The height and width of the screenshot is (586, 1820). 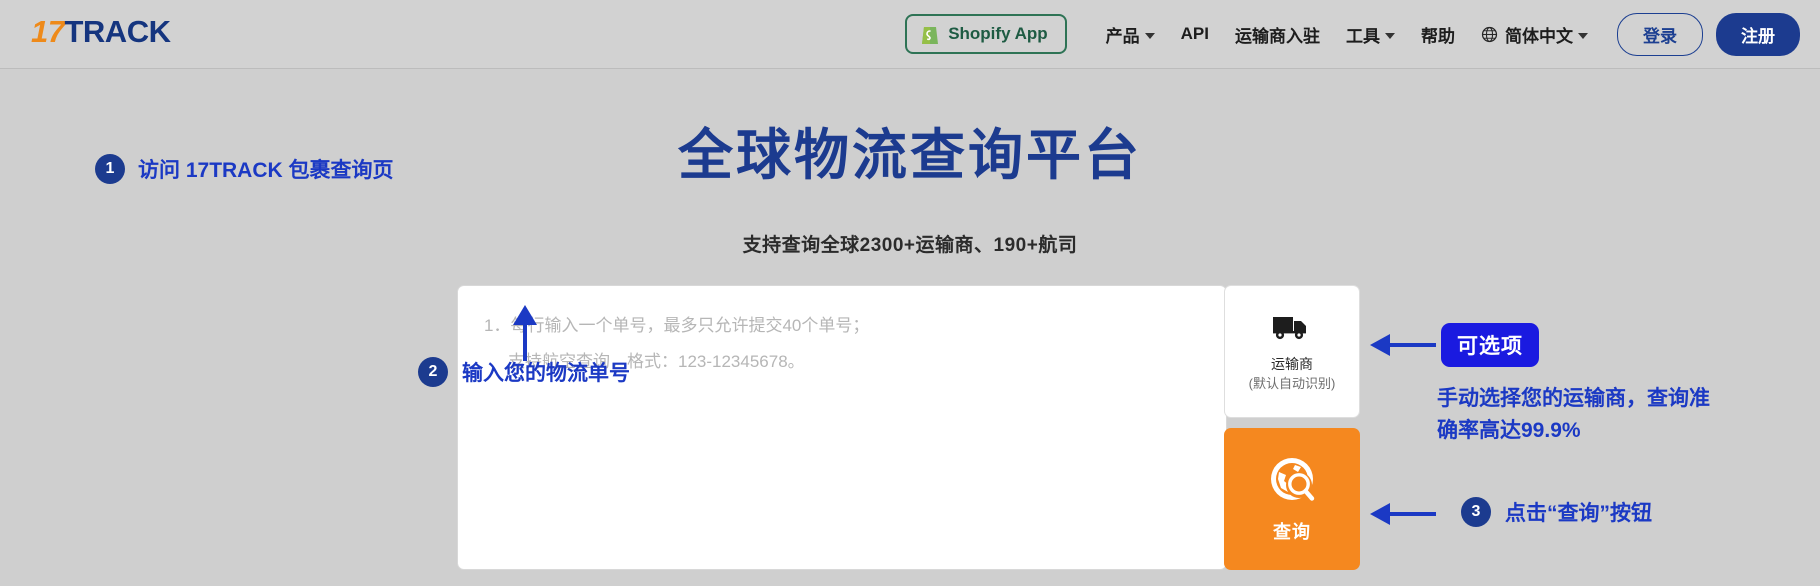 I want to click on carrier-selector: 运输商 (默认自动识别), so click(x=1292, y=351).